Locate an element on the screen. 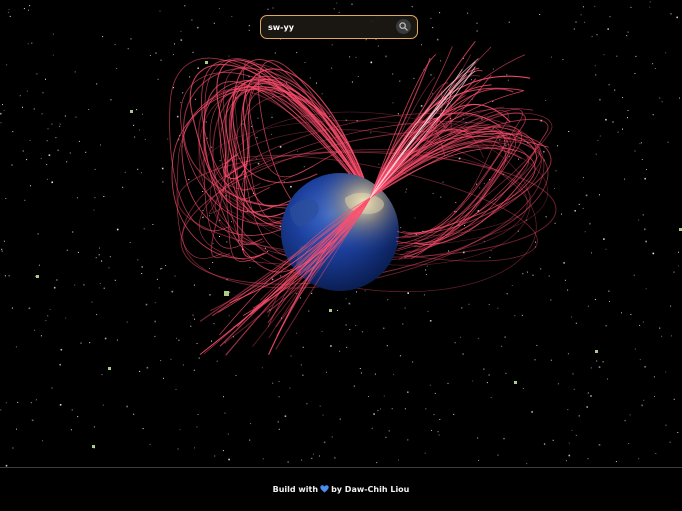  satellite-marker is located at coordinates (226, 293).